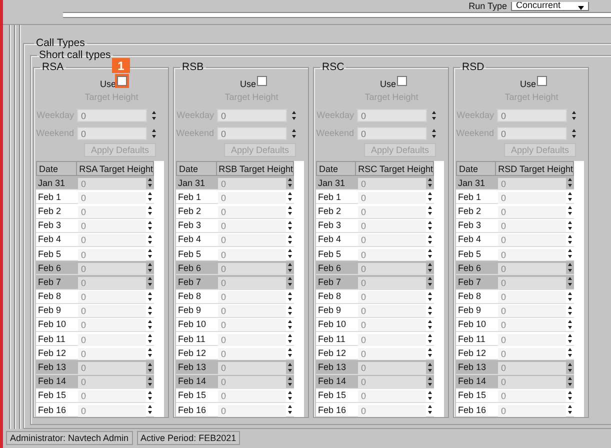 The width and height of the screenshot is (611, 448). What do you see at coordinates (550, 6) in the screenshot?
I see `run-type-dropdown: Concurrent` at bounding box center [550, 6].